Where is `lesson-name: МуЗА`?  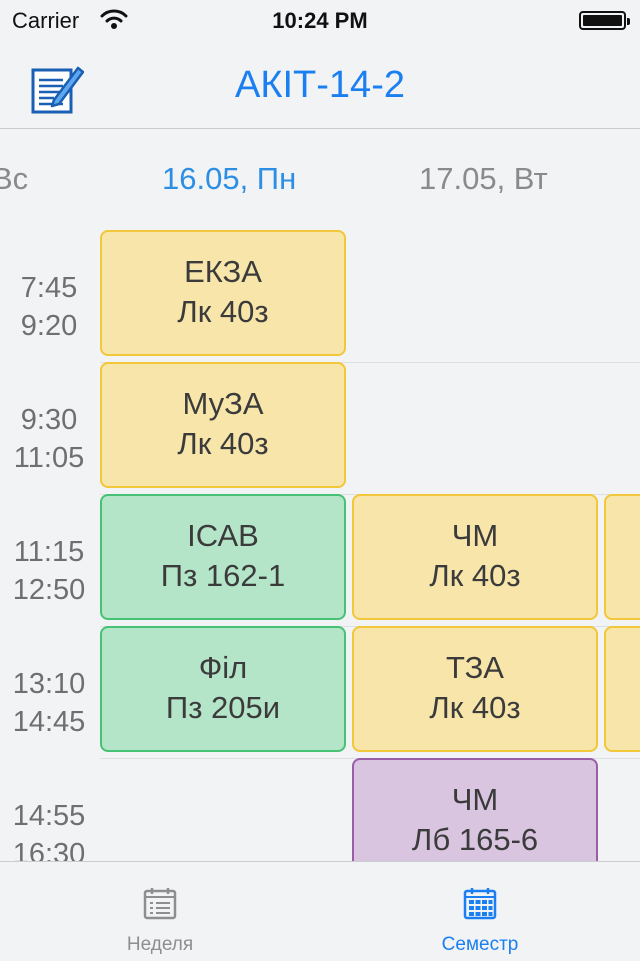 lesson-name: МуЗА is located at coordinates (223, 403).